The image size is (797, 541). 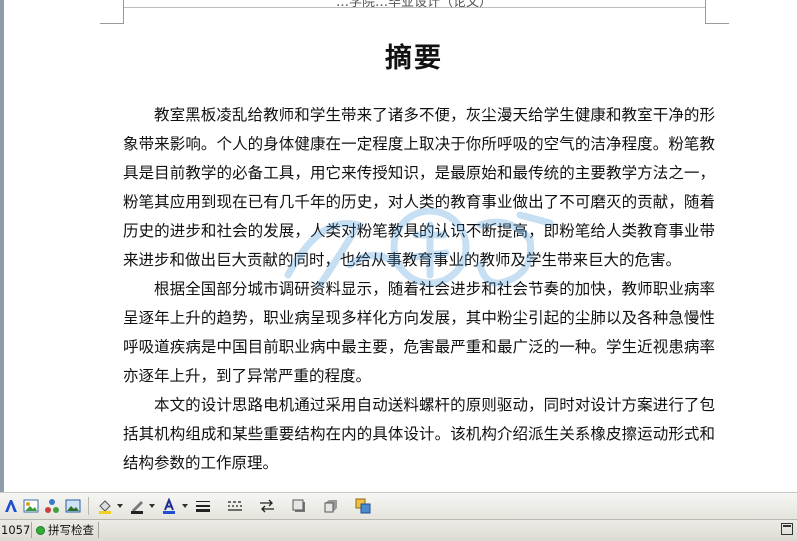 I want to click on font-color-dropdown, so click(x=185, y=506).